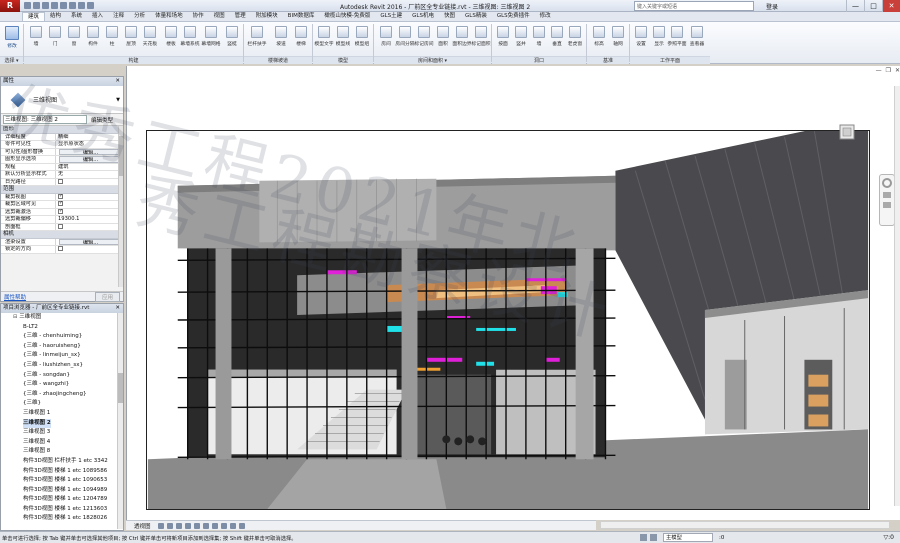 The width and height of the screenshot is (900, 543). What do you see at coordinates (443, 39) in the screenshot?
I see `area-button: 面积` at bounding box center [443, 39].